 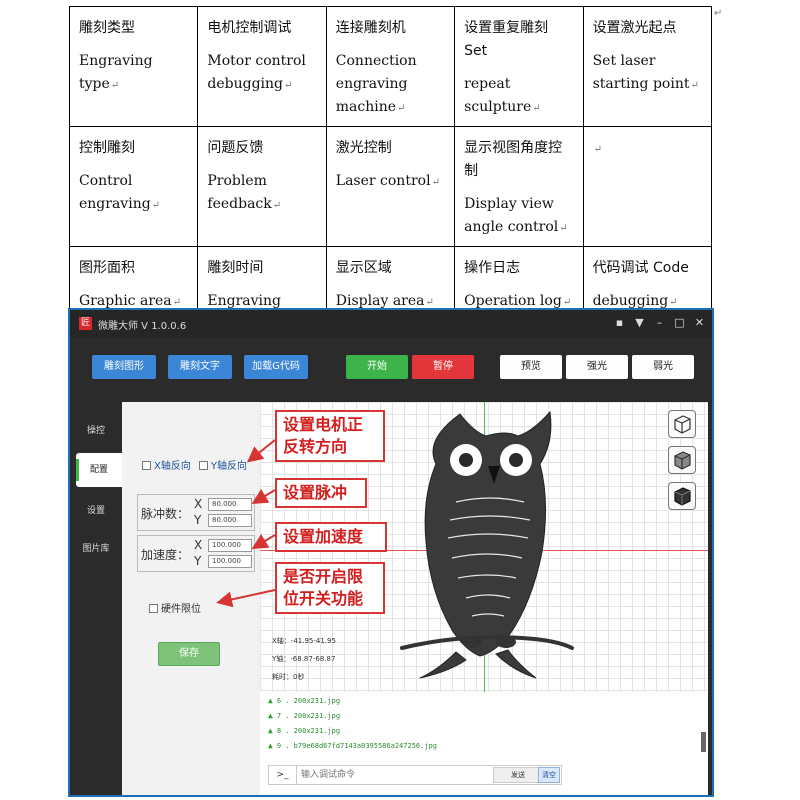 What do you see at coordinates (383, 181) in the screenshot?
I see `cell-en: Laser control` at bounding box center [383, 181].